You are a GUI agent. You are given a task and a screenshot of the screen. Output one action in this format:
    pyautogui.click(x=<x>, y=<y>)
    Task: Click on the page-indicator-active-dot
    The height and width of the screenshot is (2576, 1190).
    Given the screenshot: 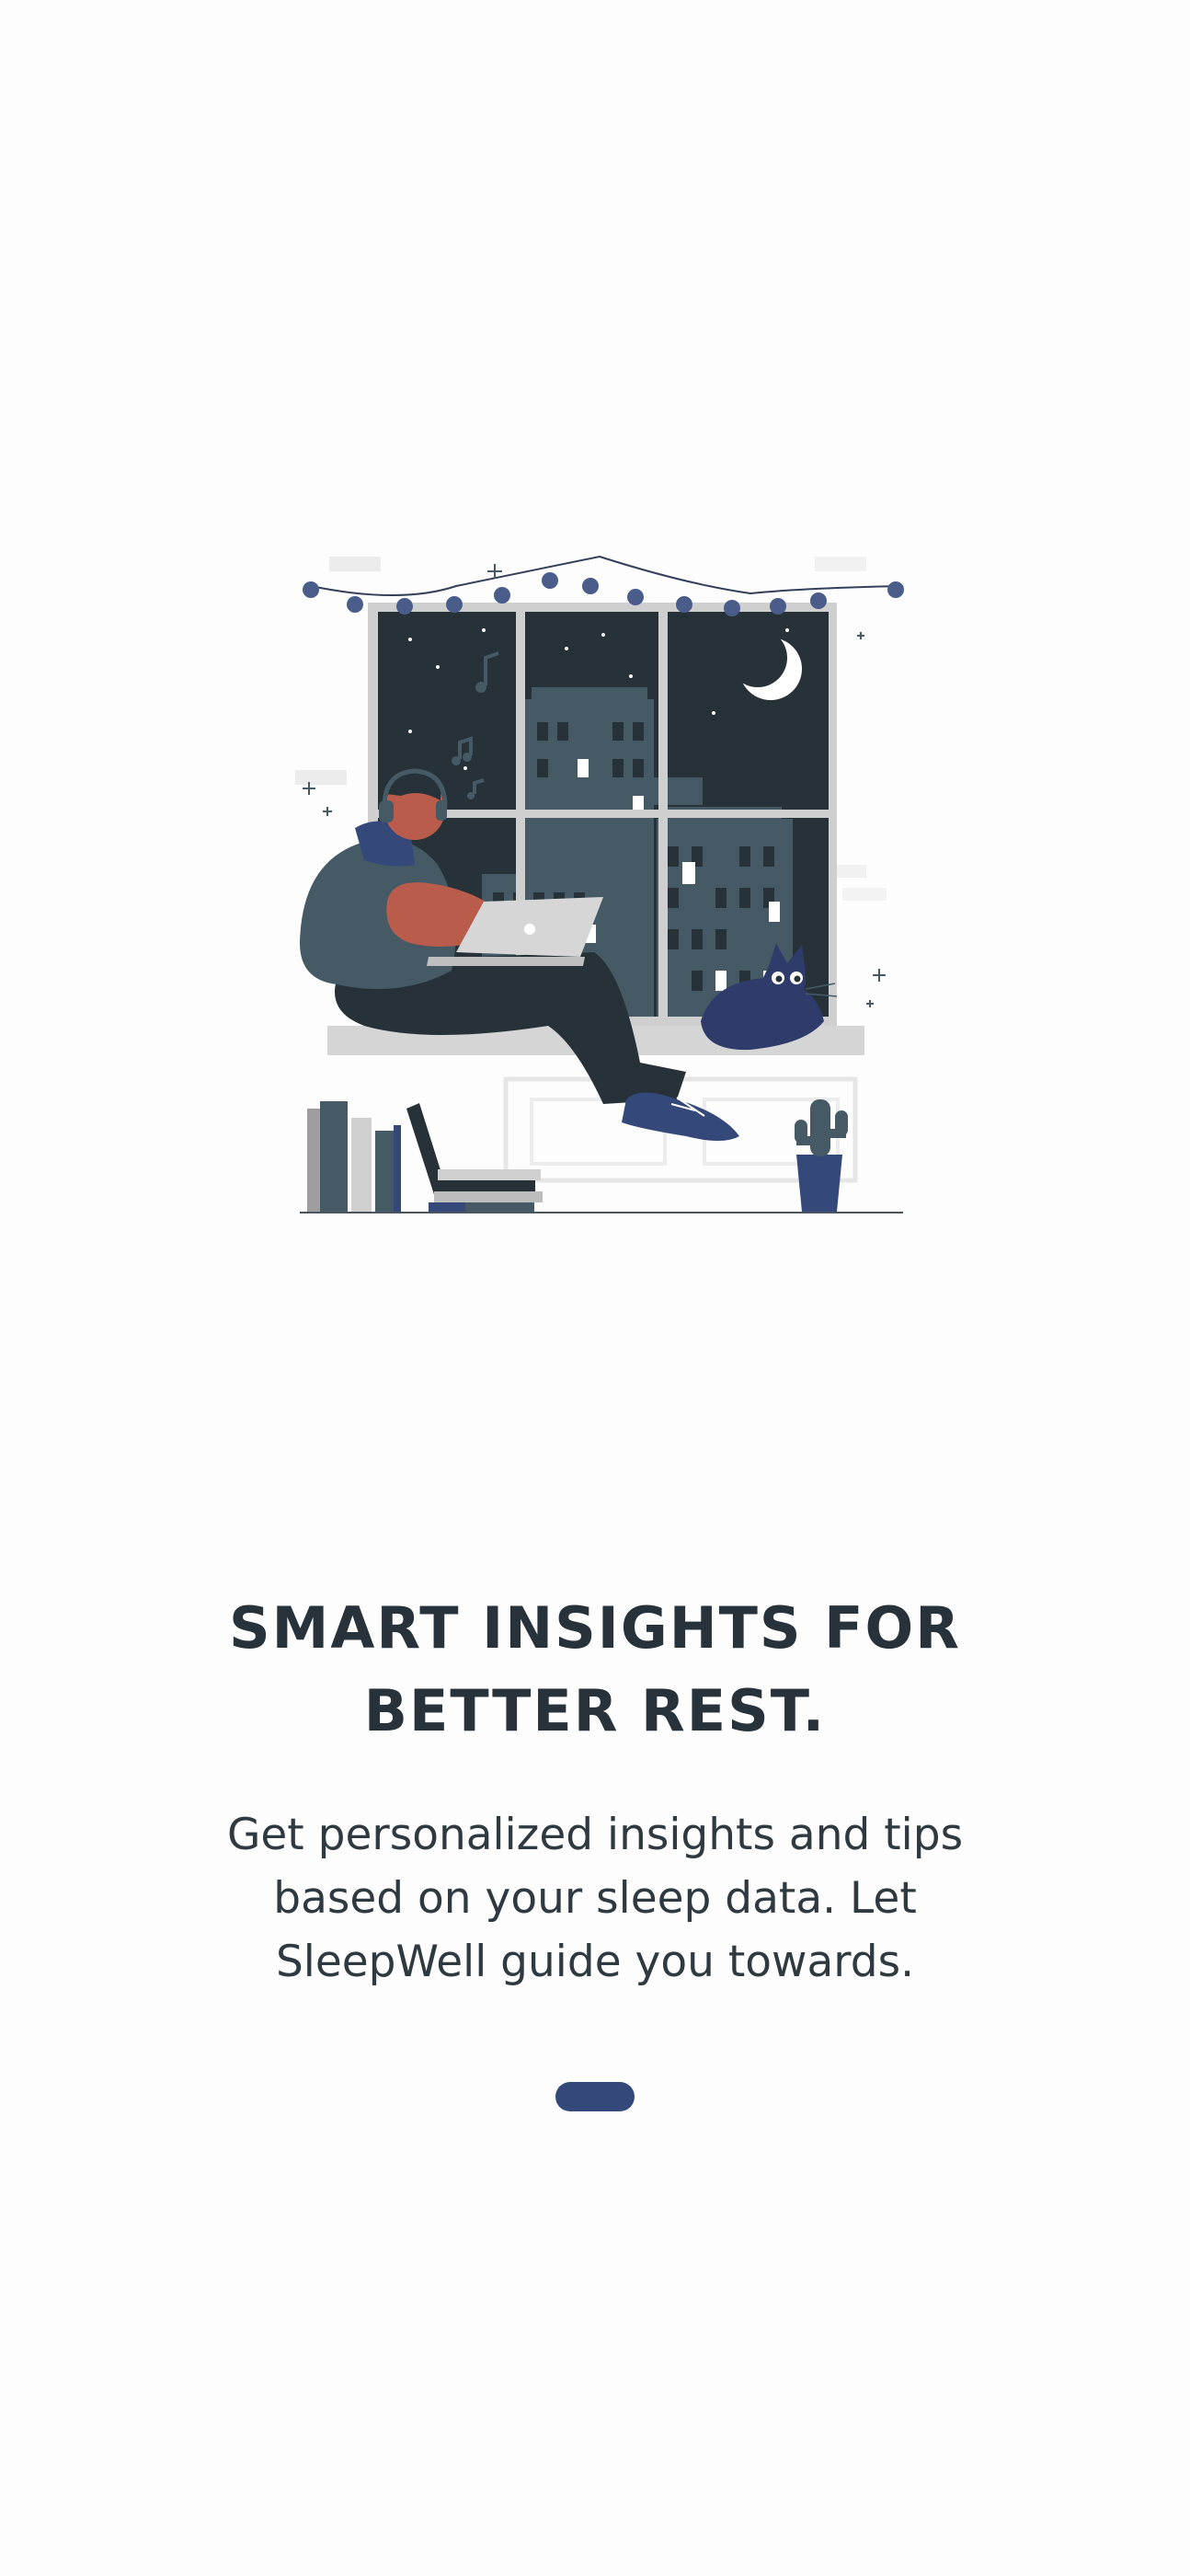 What is the action you would take?
    pyautogui.click(x=595, y=2096)
    